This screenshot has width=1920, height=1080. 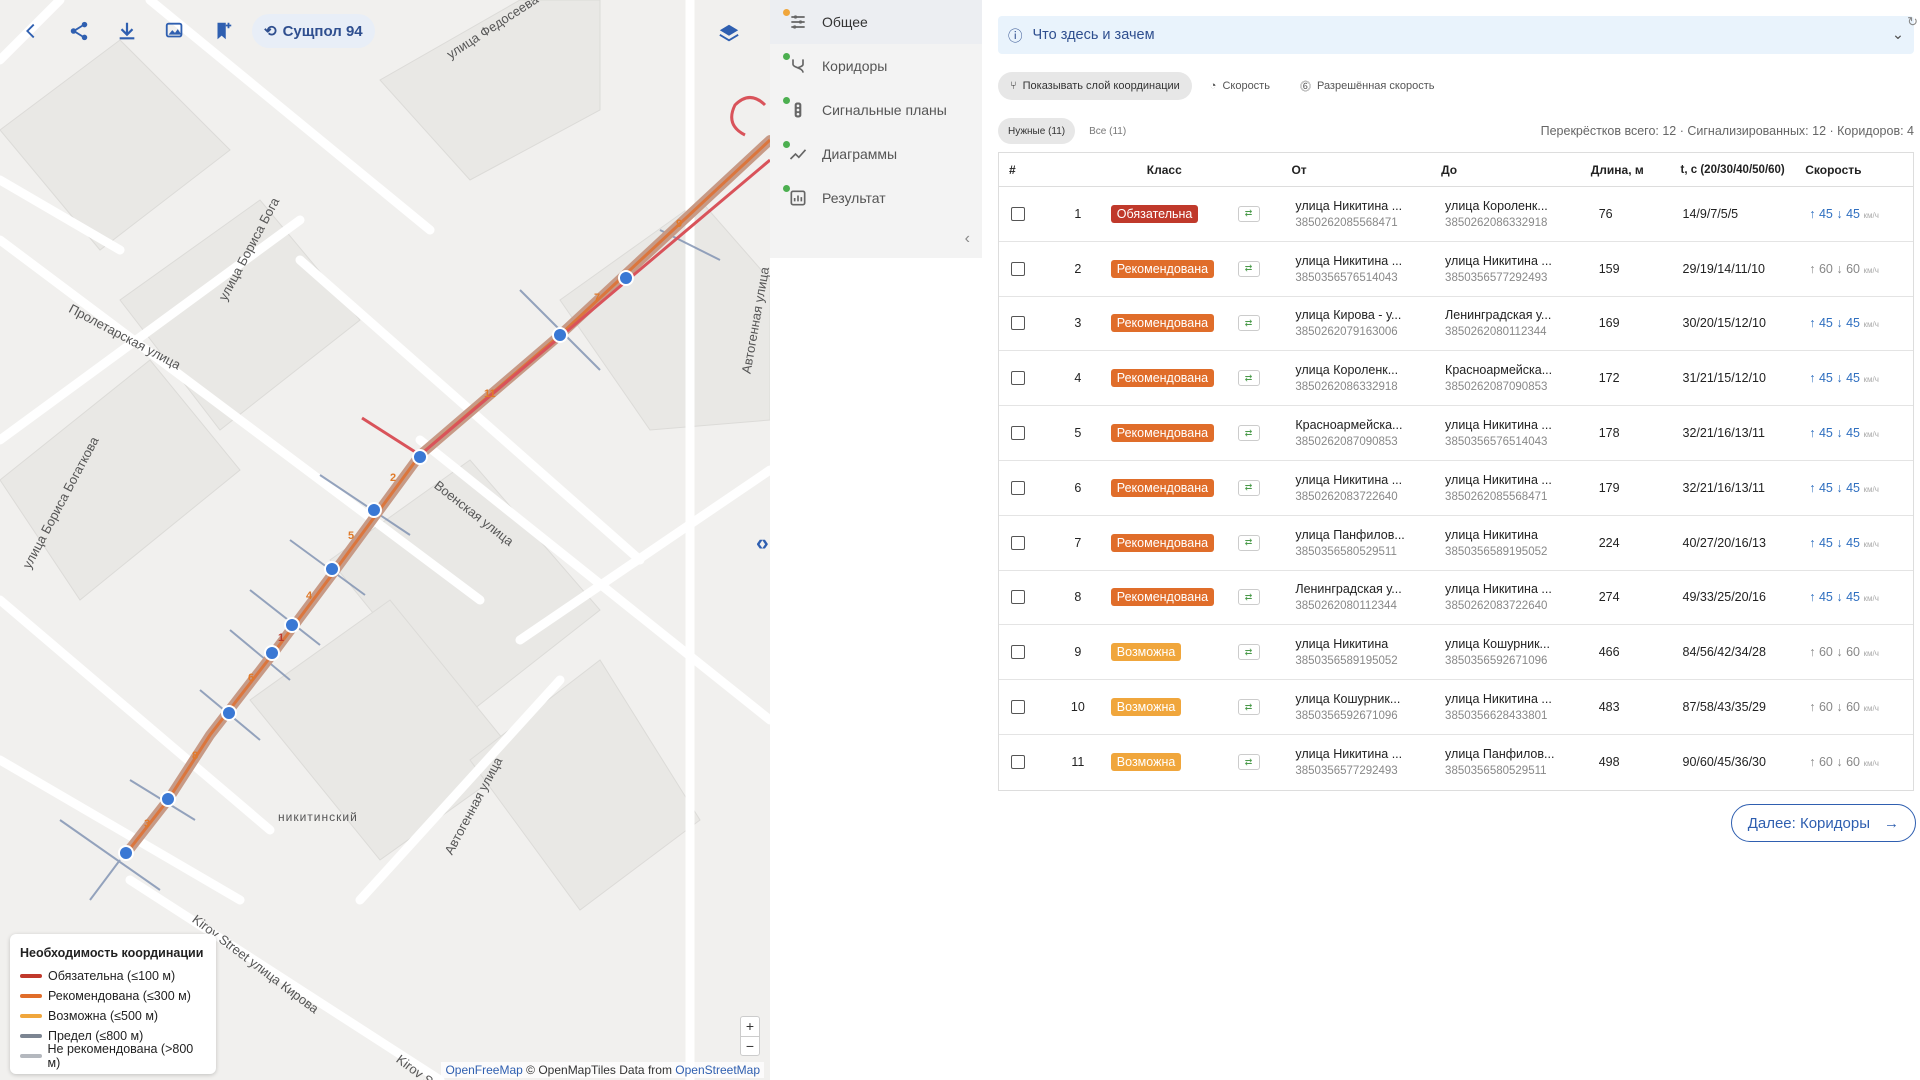 What do you see at coordinates (1366, 378) in the screenshot?
I see `from-cell: улица Короленк... 3850262086332918` at bounding box center [1366, 378].